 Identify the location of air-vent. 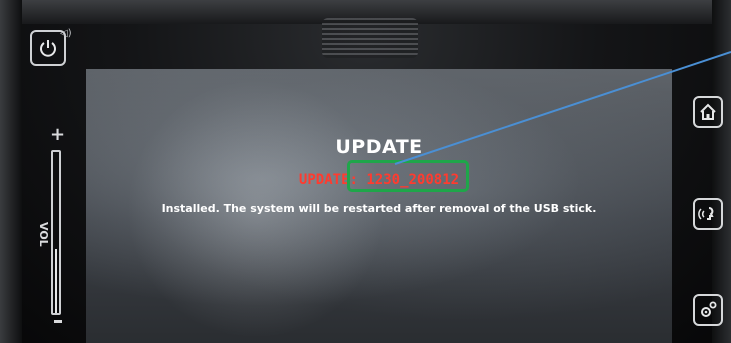
(370, 38).